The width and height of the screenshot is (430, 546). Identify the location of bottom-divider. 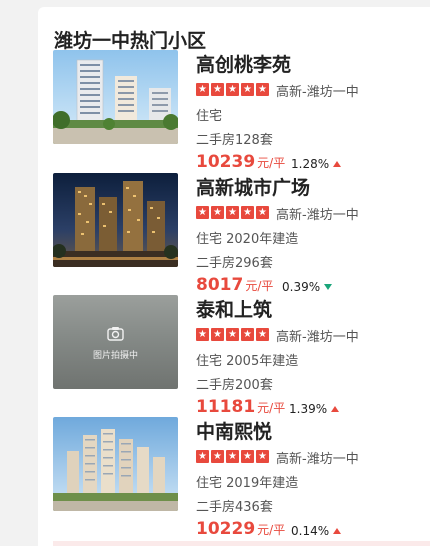
(241, 543).